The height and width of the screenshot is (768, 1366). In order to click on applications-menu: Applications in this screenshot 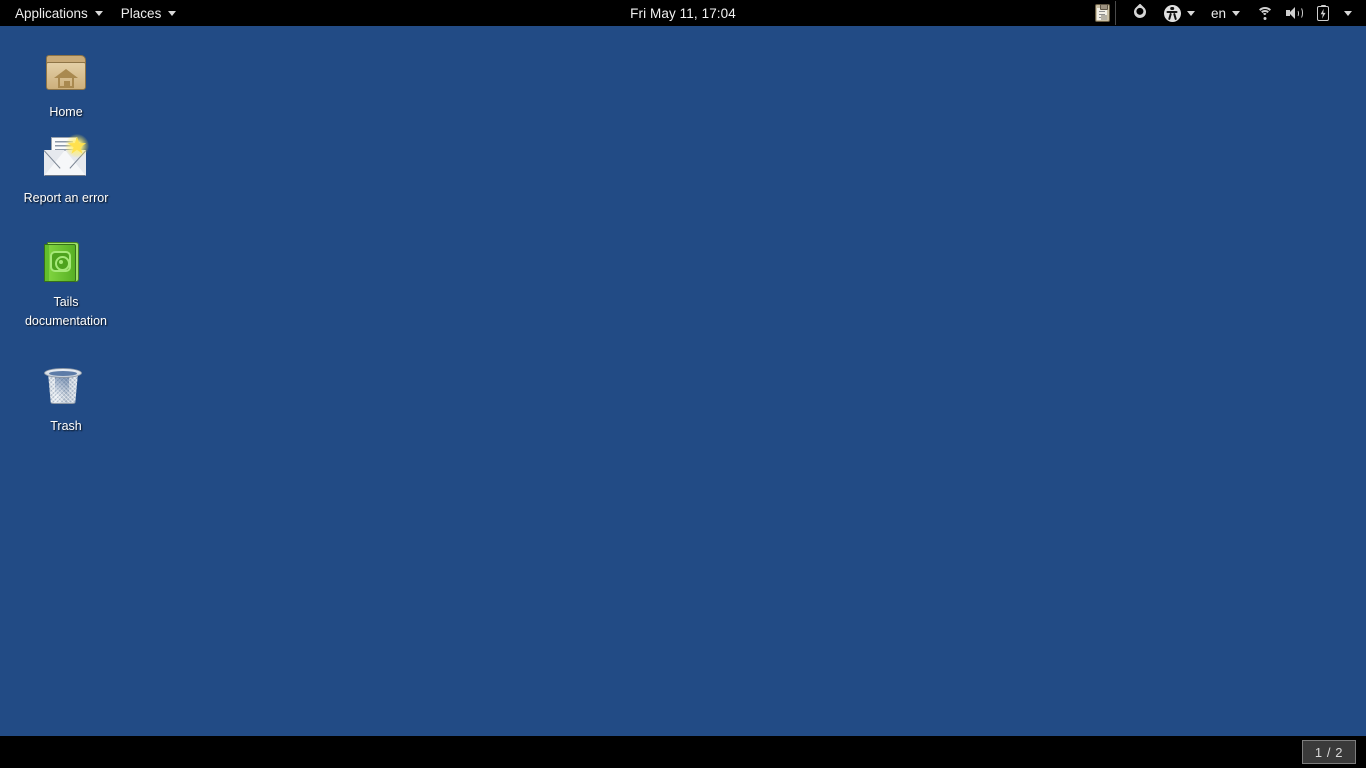, I will do `click(59, 13)`.